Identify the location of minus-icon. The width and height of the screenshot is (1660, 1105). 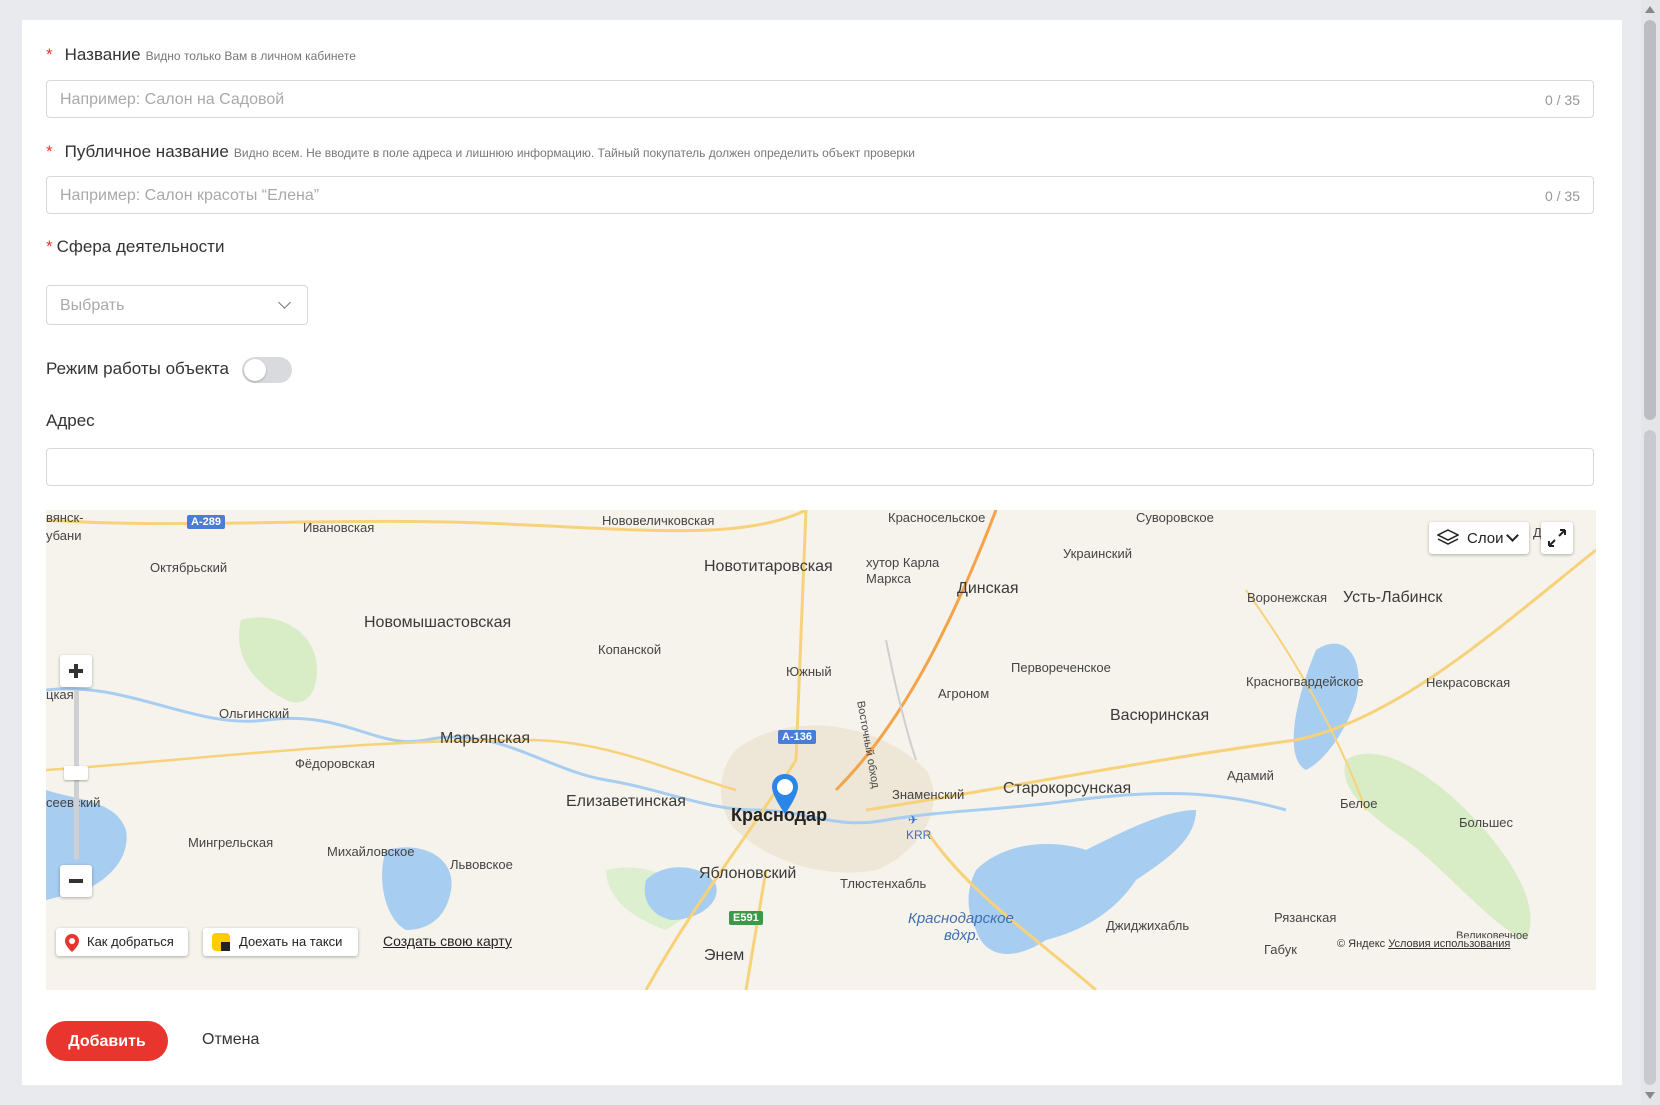
(76, 881).